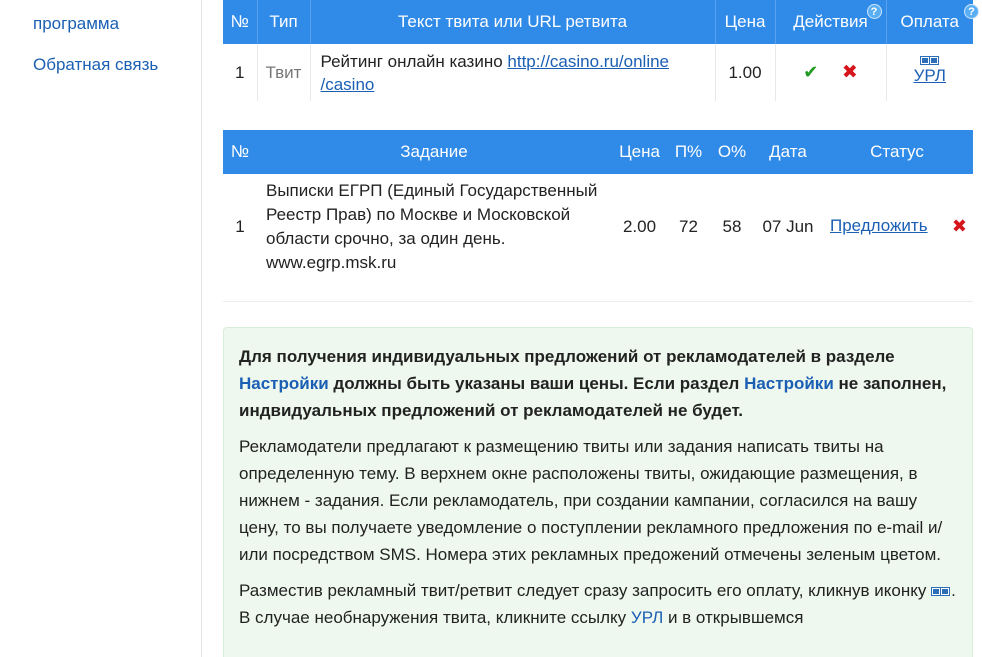  Describe the element at coordinates (897, 152) in the screenshot. I see `col-header-status: Статус` at that location.